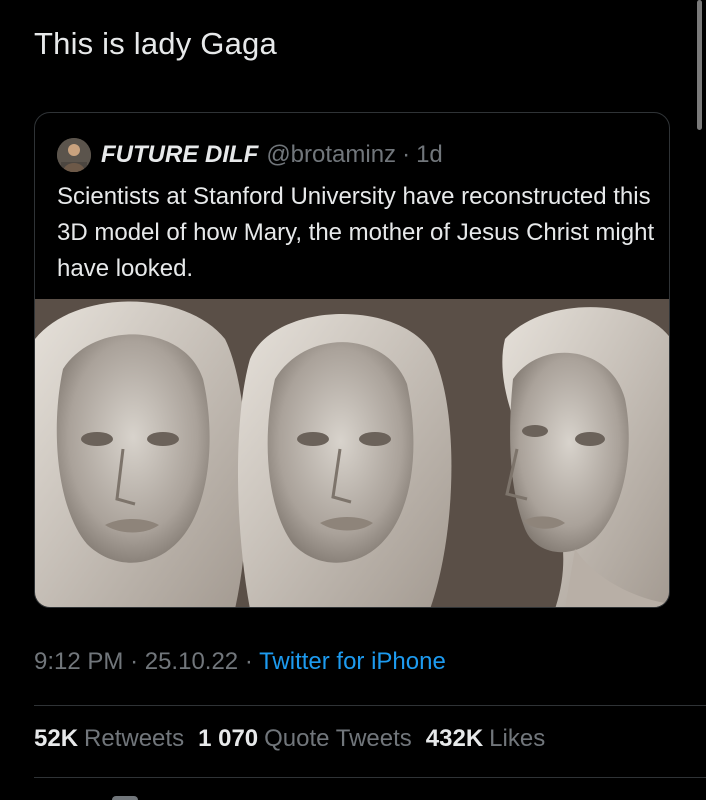 Image resolution: width=706 pixels, height=800 pixels. What do you see at coordinates (699, 65) in the screenshot?
I see `scrollbar` at bounding box center [699, 65].